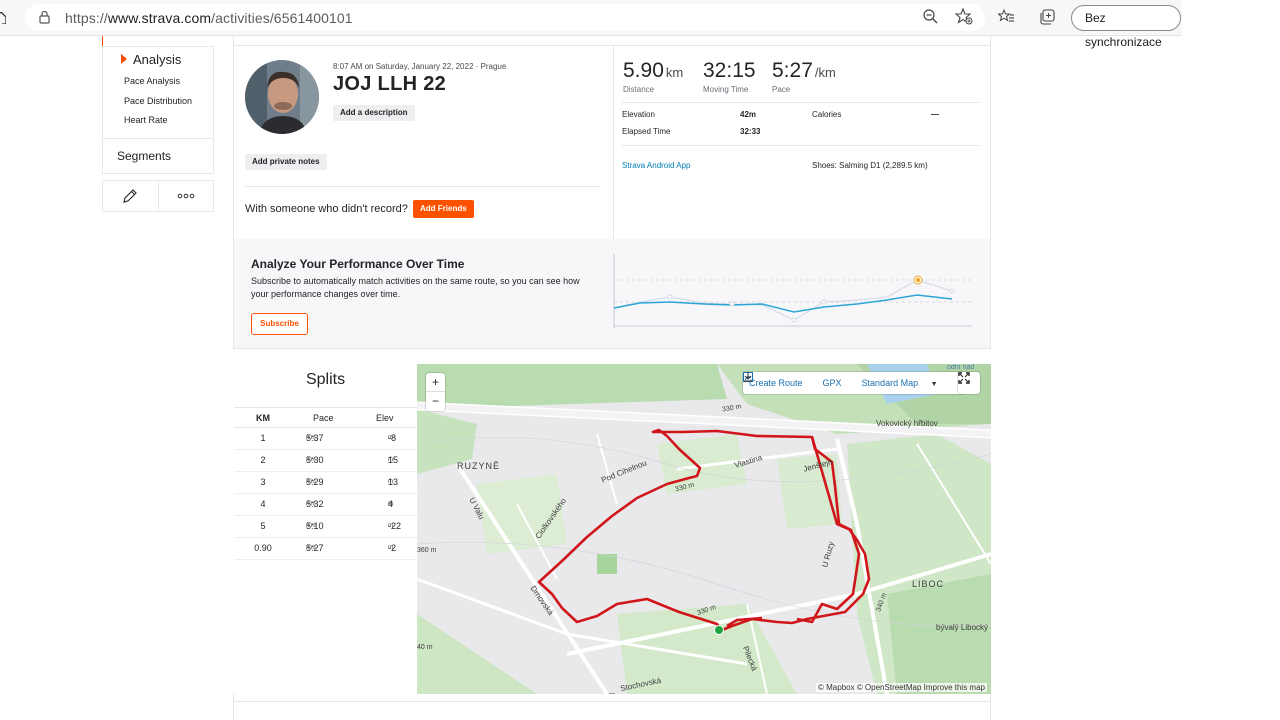  I want to click on calories-value: —, so click(935, 114).